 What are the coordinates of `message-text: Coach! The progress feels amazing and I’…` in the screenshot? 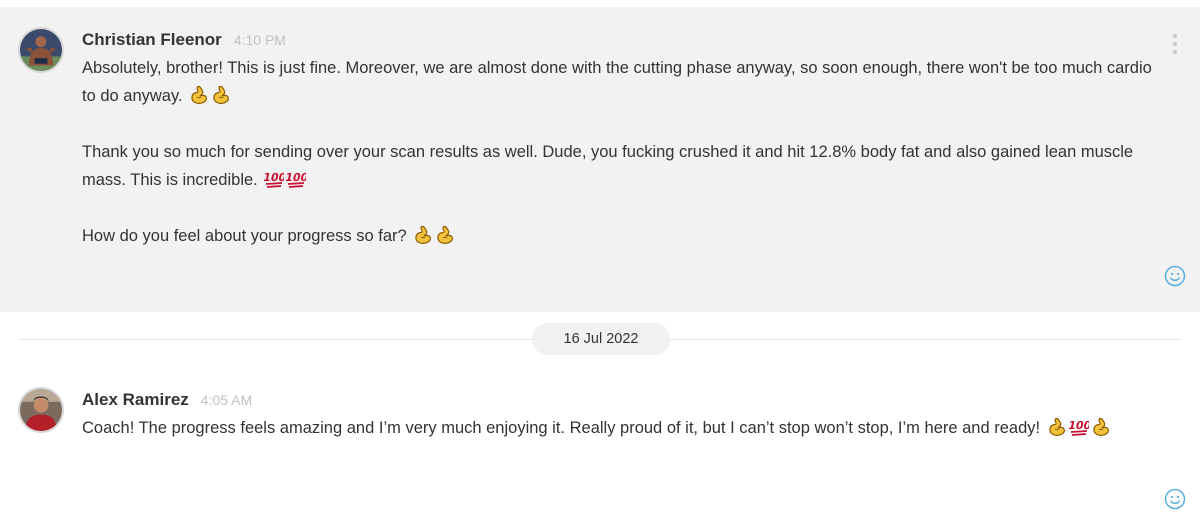 It's located at (561, 428).